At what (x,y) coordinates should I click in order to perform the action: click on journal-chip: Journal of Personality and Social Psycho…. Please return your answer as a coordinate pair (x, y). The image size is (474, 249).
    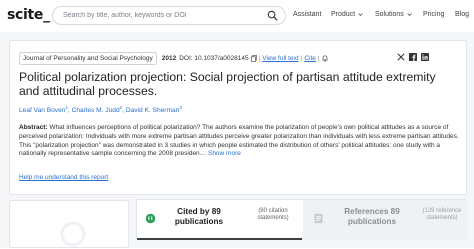
    Looking at the image, I should click on (88, 58).